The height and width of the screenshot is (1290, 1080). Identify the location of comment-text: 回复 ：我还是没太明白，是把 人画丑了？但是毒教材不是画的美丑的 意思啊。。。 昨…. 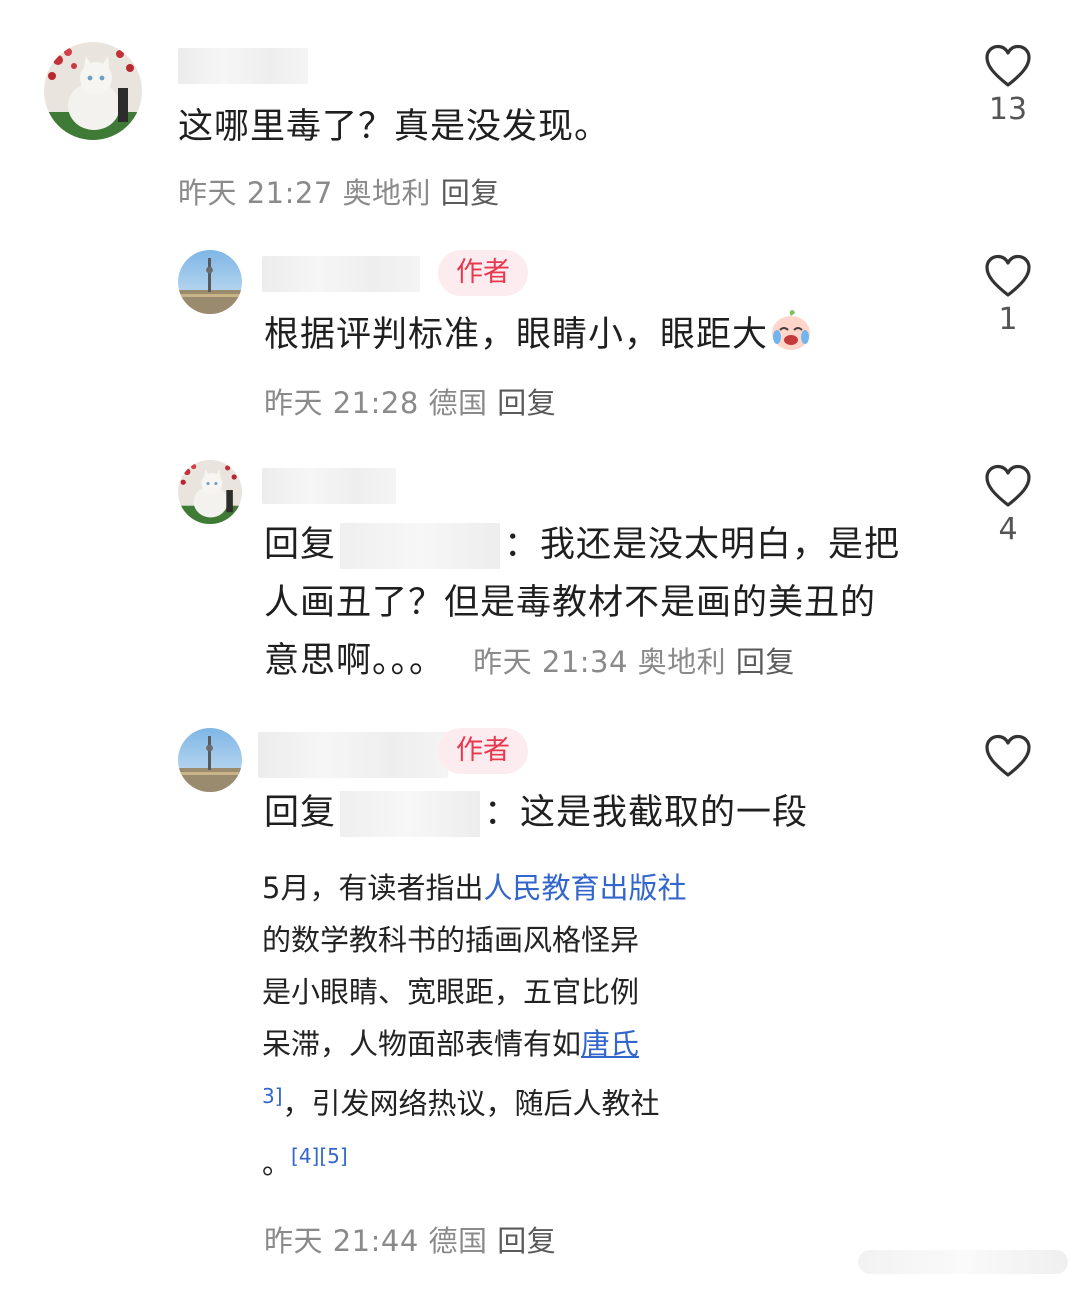
(609, 603).